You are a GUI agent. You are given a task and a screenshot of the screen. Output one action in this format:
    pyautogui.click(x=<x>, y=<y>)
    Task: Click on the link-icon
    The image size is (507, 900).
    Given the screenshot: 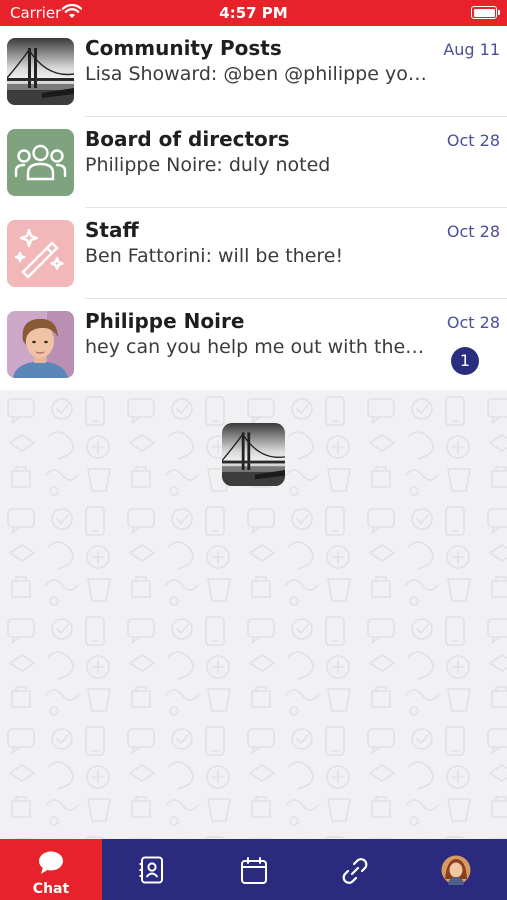 What is the action you would take?
    pyautogui.click(x=355, y=873)
    